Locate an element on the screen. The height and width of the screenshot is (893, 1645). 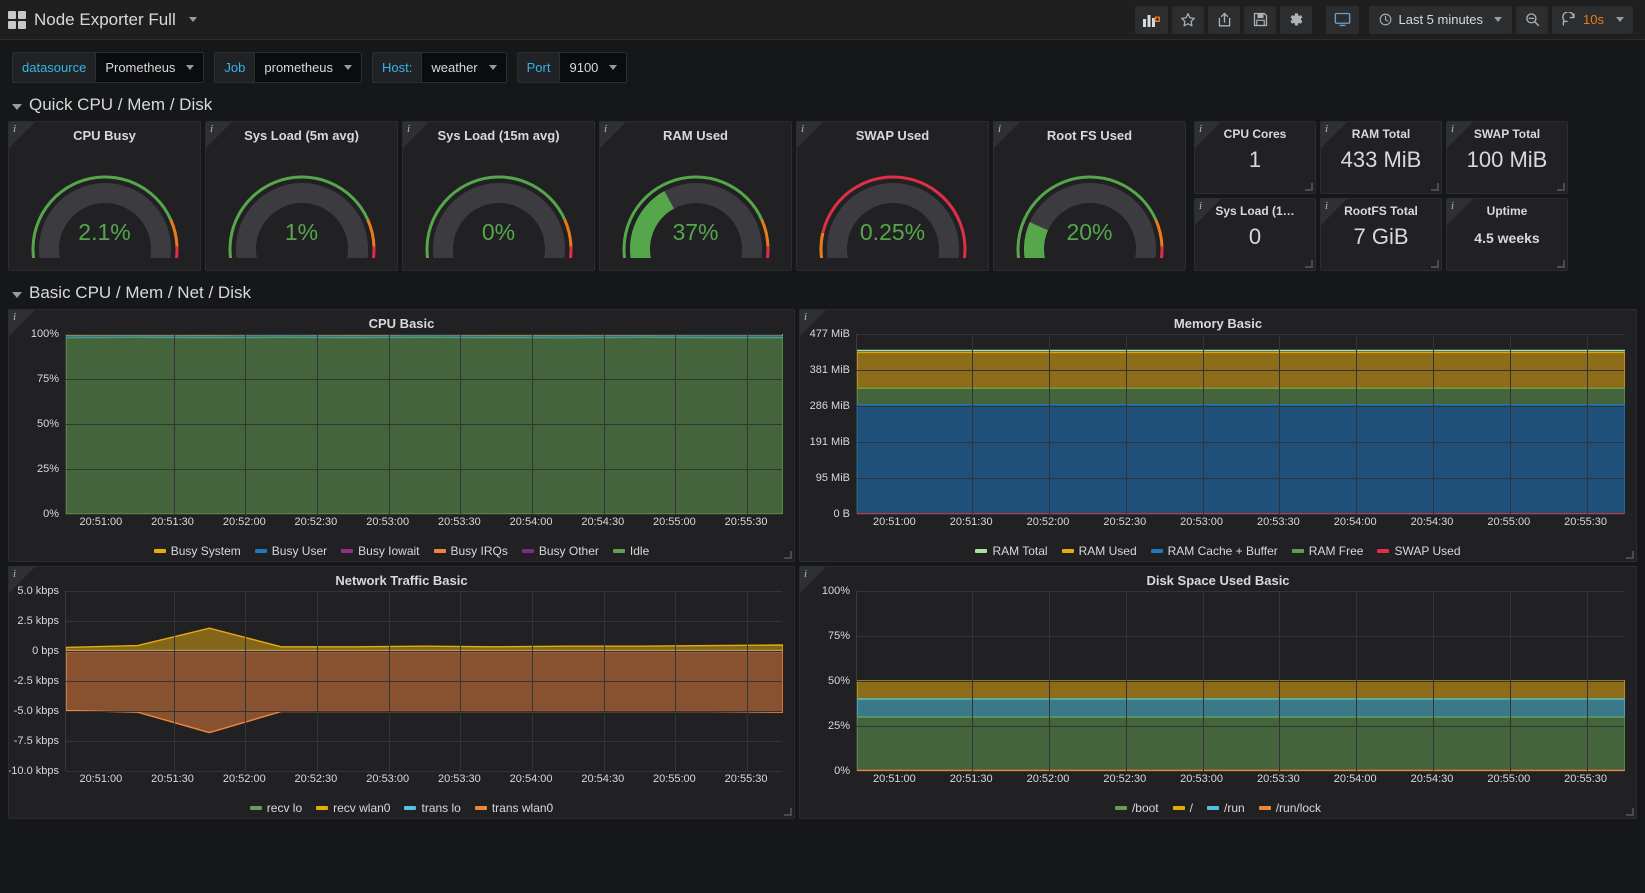
panel-title: Sys Load (5m avg) is located at coordinates (301, 134).